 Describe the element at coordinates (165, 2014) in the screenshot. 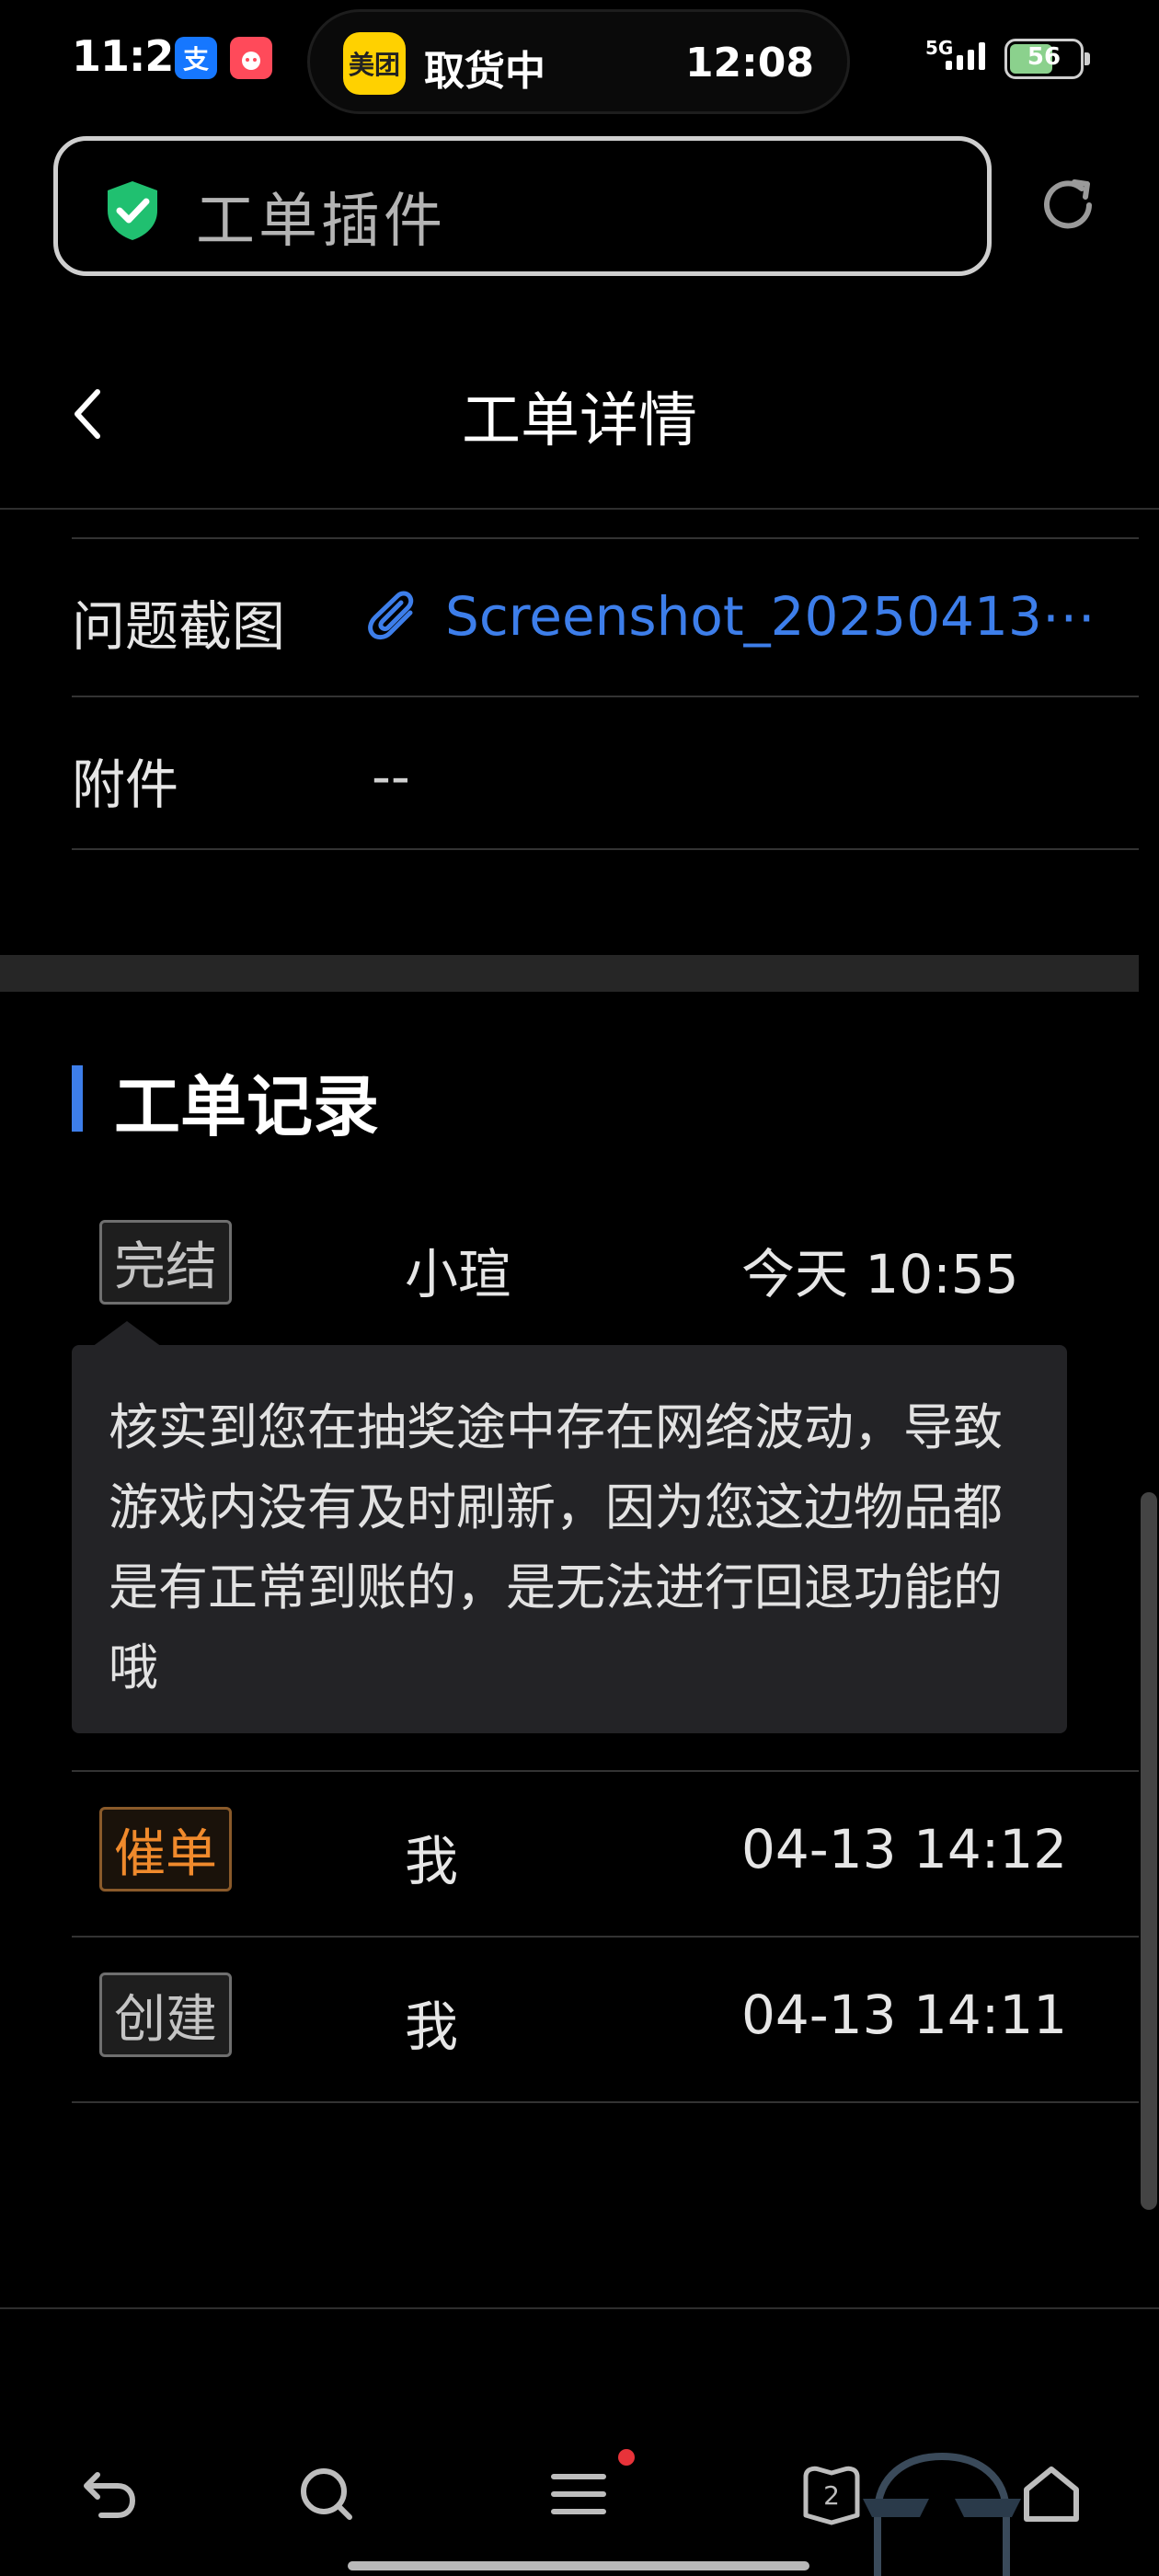

I see `status-badge-created: 创建` at that location.